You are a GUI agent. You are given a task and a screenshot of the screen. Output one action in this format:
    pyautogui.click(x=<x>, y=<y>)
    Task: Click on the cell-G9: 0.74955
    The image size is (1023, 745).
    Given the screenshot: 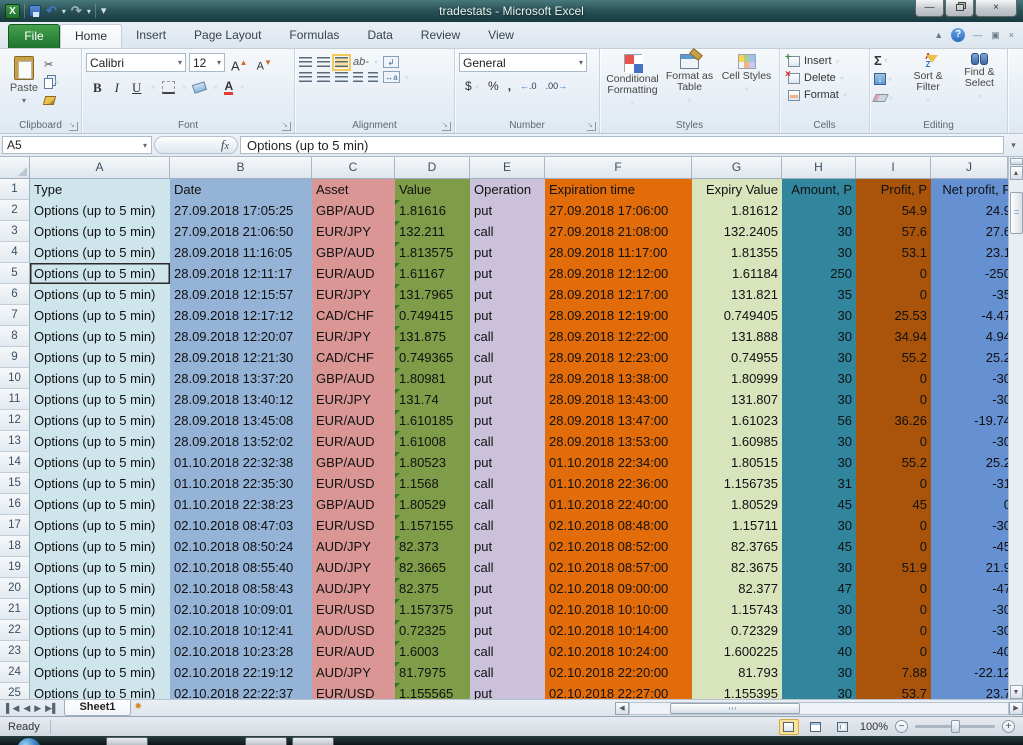 What is the action you would take?
    pyautogui.click(x=737, y=357)
    